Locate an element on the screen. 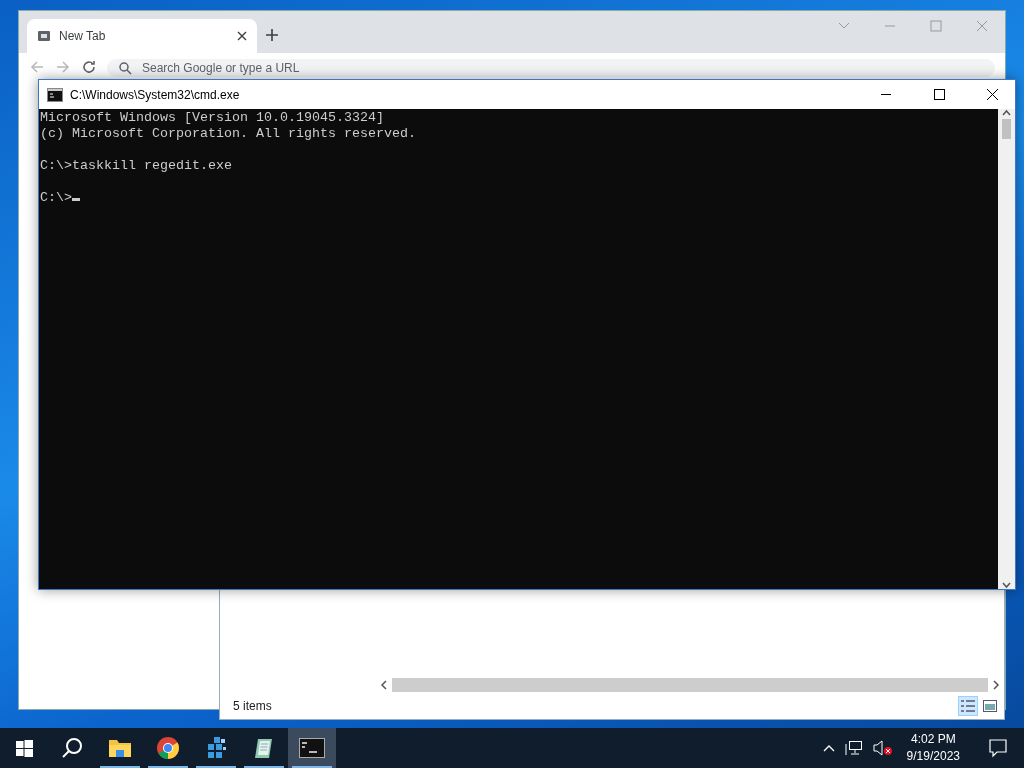 This screenshot has height=768, width=1024. windows-logo-icon is located at coordinates (24, 748).